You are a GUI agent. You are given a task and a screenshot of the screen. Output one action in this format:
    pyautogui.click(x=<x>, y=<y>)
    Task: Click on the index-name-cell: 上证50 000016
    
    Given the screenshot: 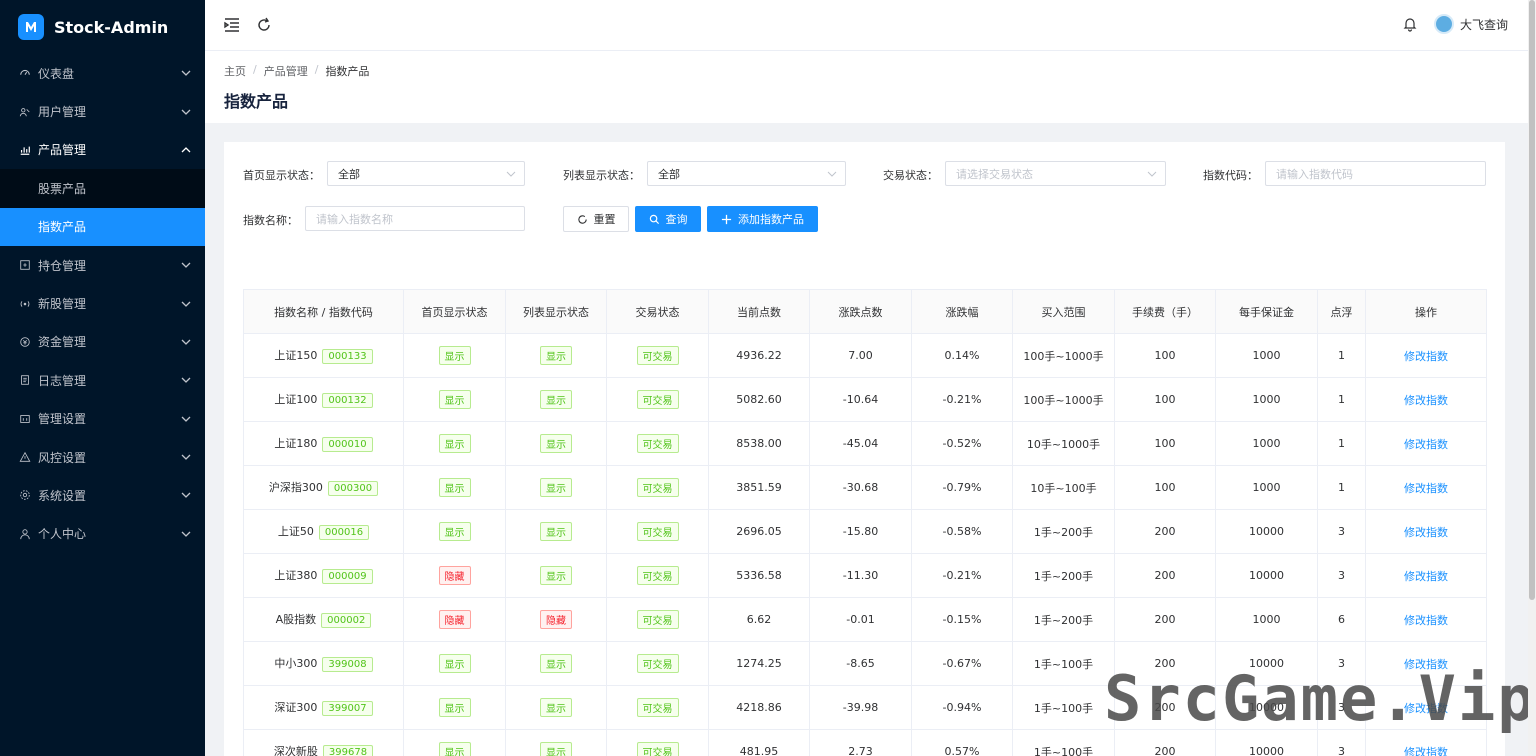 What is the action you would take?
    pyautogui.click(x=323, y=531)
    